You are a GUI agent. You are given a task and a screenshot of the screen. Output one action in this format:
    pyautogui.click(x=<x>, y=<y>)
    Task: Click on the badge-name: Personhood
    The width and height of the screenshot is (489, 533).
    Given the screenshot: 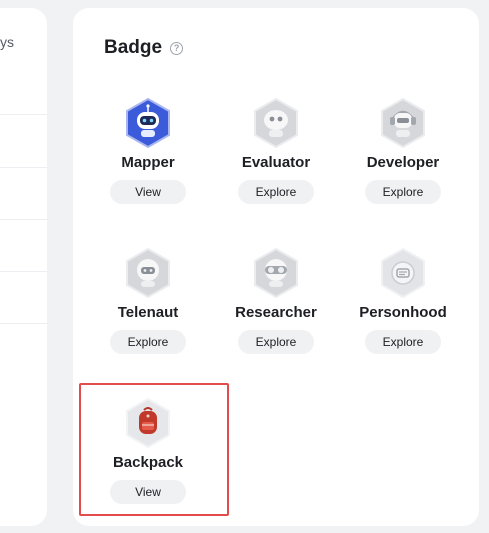 What is the action you would take?
    pyautogui.click(x=403, y=312)
    